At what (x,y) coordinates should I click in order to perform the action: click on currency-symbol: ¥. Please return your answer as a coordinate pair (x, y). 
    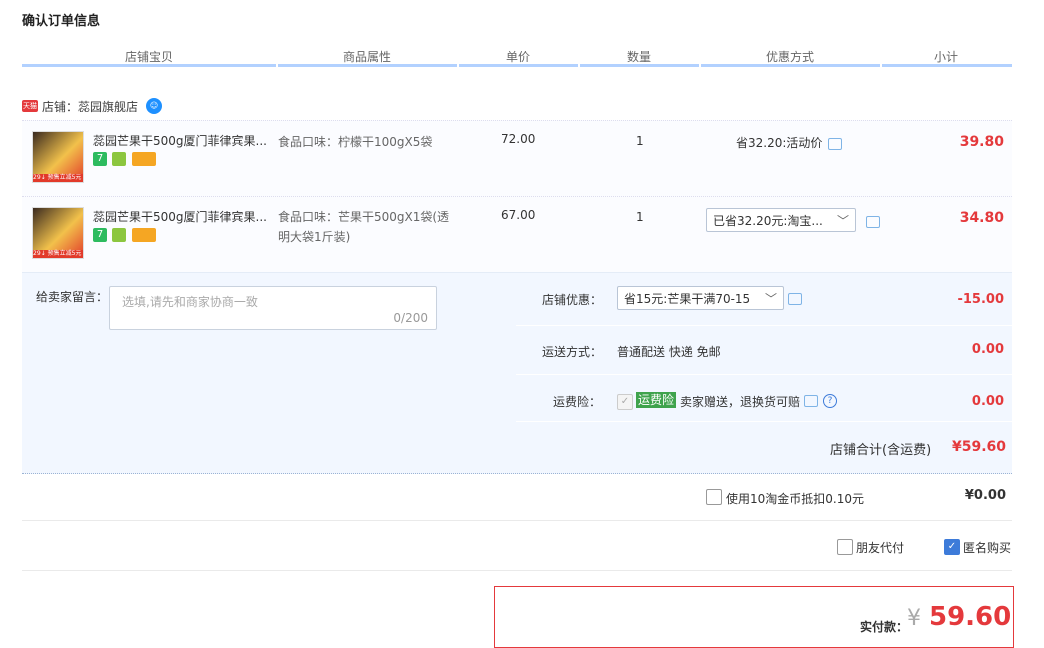
    Looking at the image, I should click on (914, 618).